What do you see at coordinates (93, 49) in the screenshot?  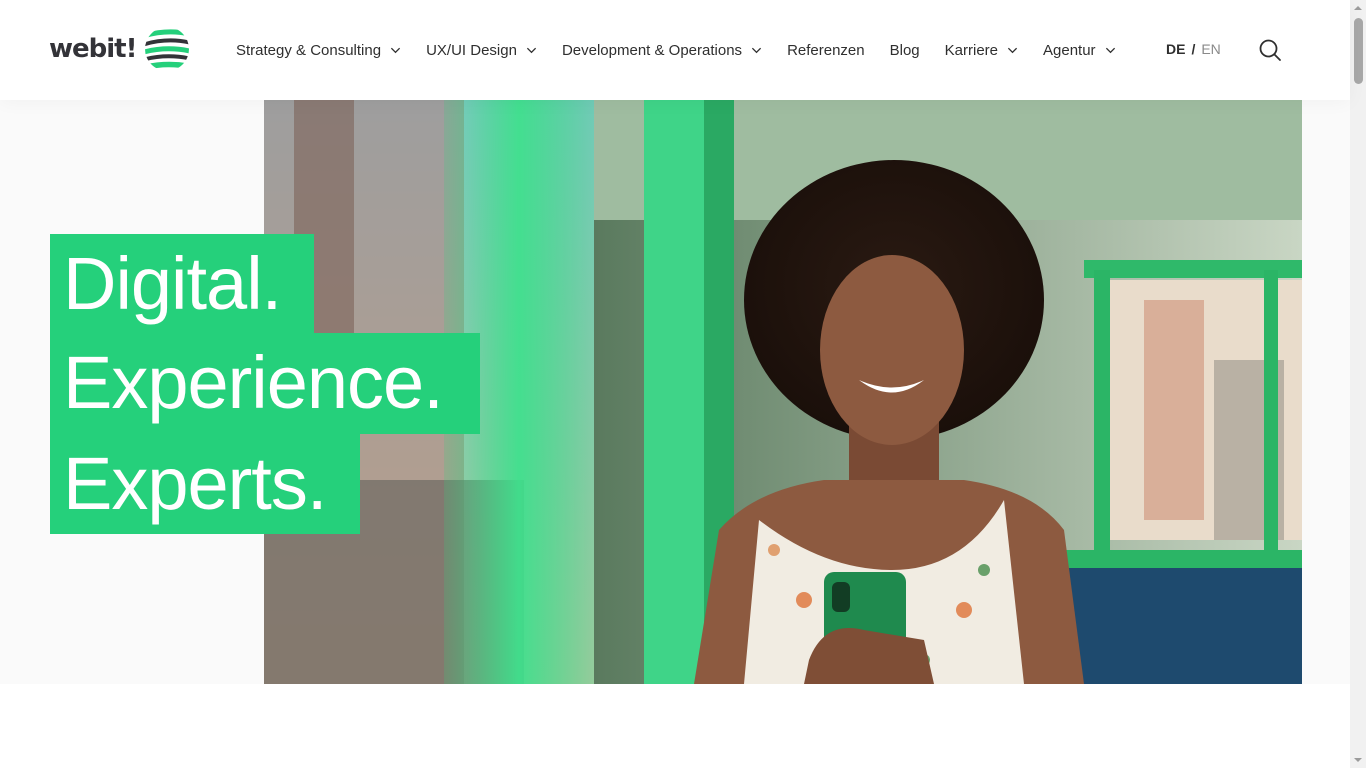 I see `logo-wordmark: webit!` at bounding box center [93, 49].